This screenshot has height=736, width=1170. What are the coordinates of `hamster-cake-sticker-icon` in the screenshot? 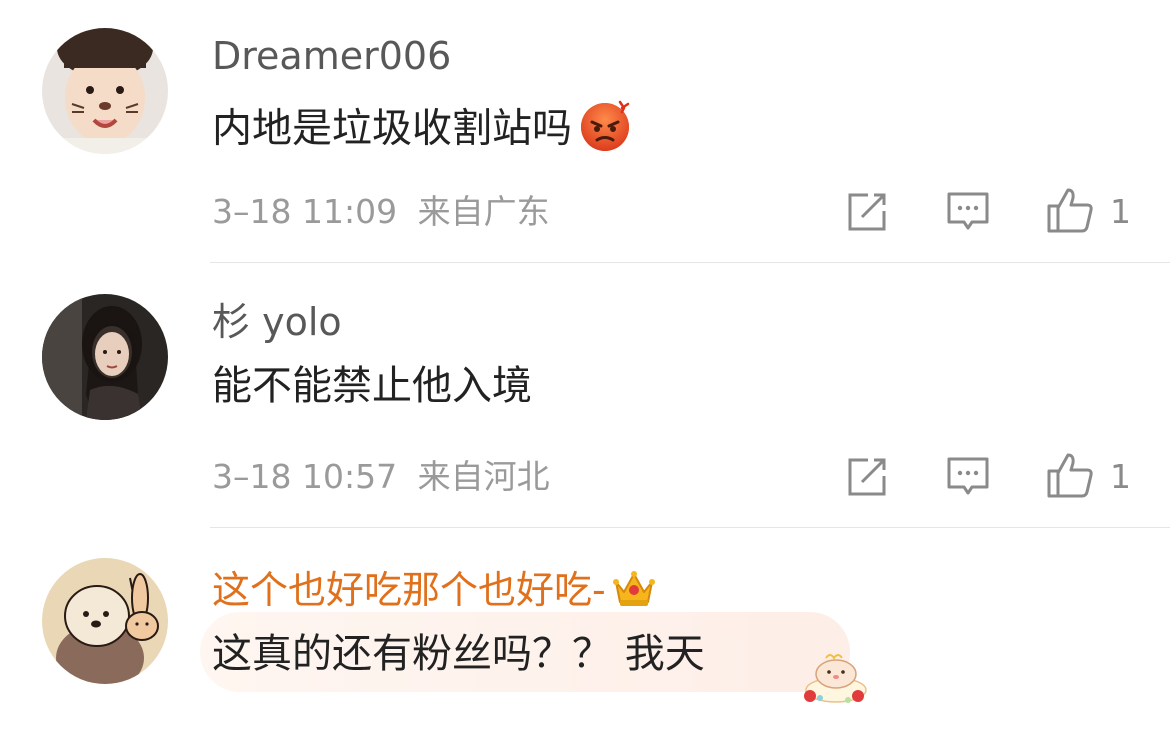 It's located at (835, 682).